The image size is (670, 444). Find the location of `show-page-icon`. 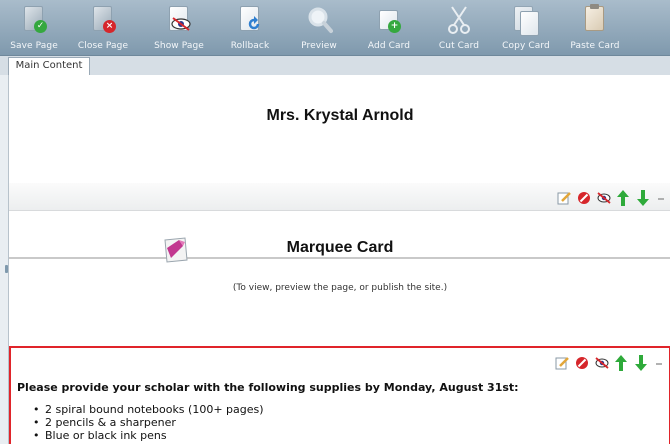

show-page-icon is located at coordinates (179, 20).